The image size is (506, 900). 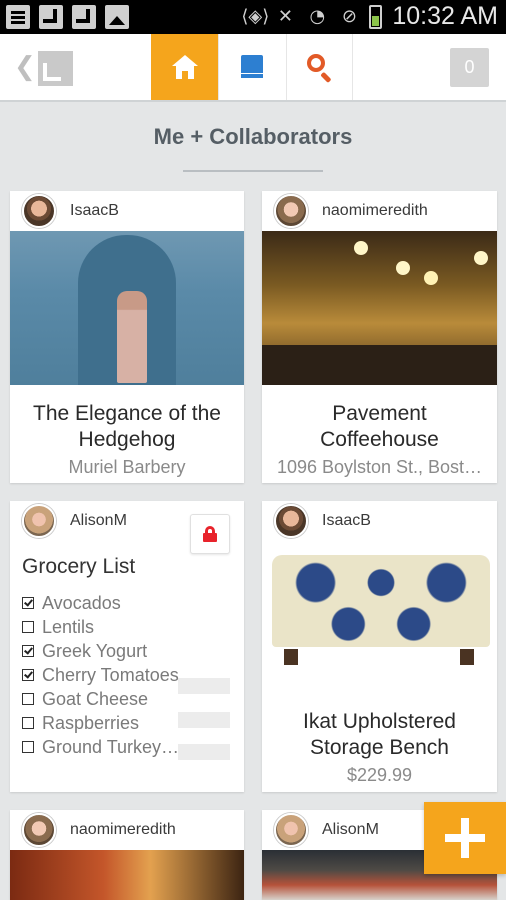 I want to click on vibrate-icon: ⟨◈⟩, so click(x=255, y=16).